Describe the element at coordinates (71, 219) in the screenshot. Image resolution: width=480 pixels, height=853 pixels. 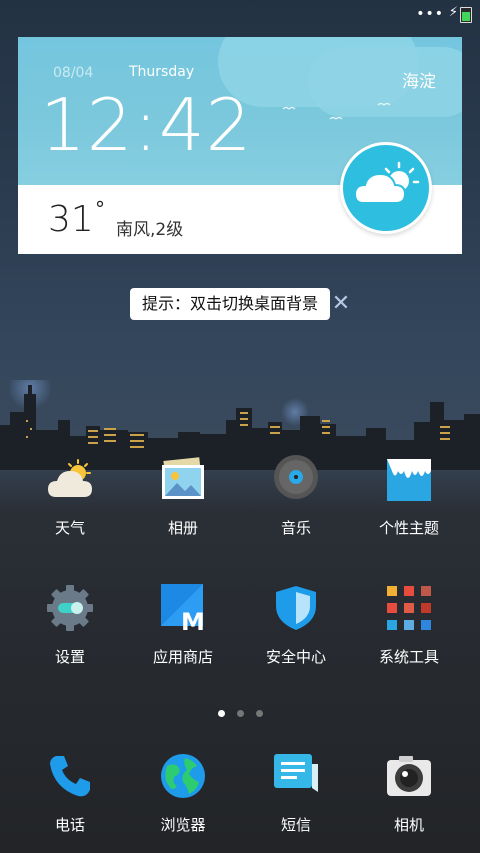
I see `temperature: 31` at that location.